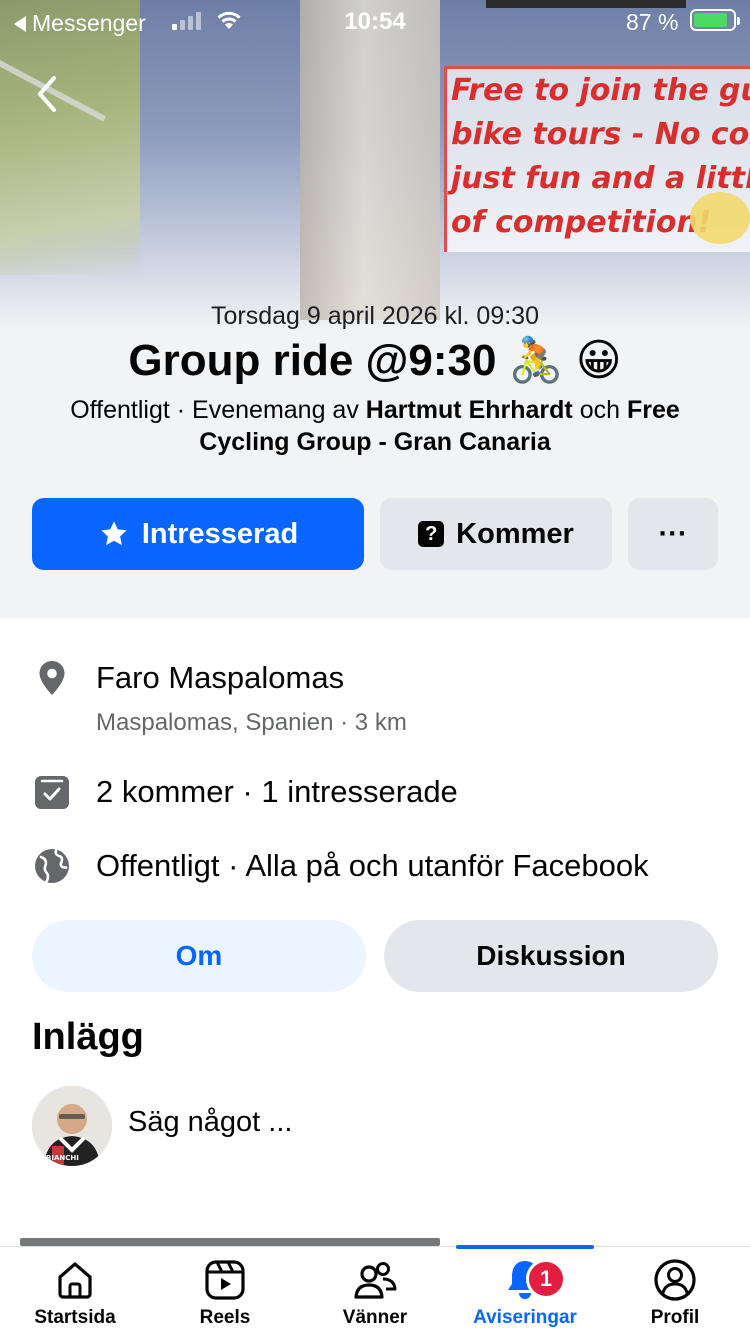 The height and width of the screenshot is (1334, 750). Describe the element at coordinates (599, 410) in the screenshot. I see `event-and-text: och` at that location.